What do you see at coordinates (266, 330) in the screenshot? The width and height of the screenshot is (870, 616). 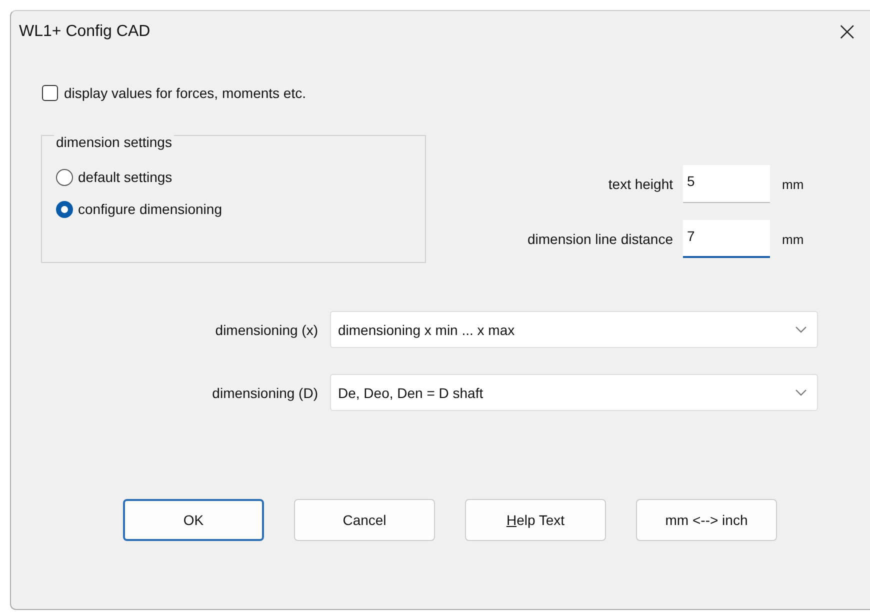 I see `dropdown-label: dimensioning (x)` at bounding box center [266, 330].